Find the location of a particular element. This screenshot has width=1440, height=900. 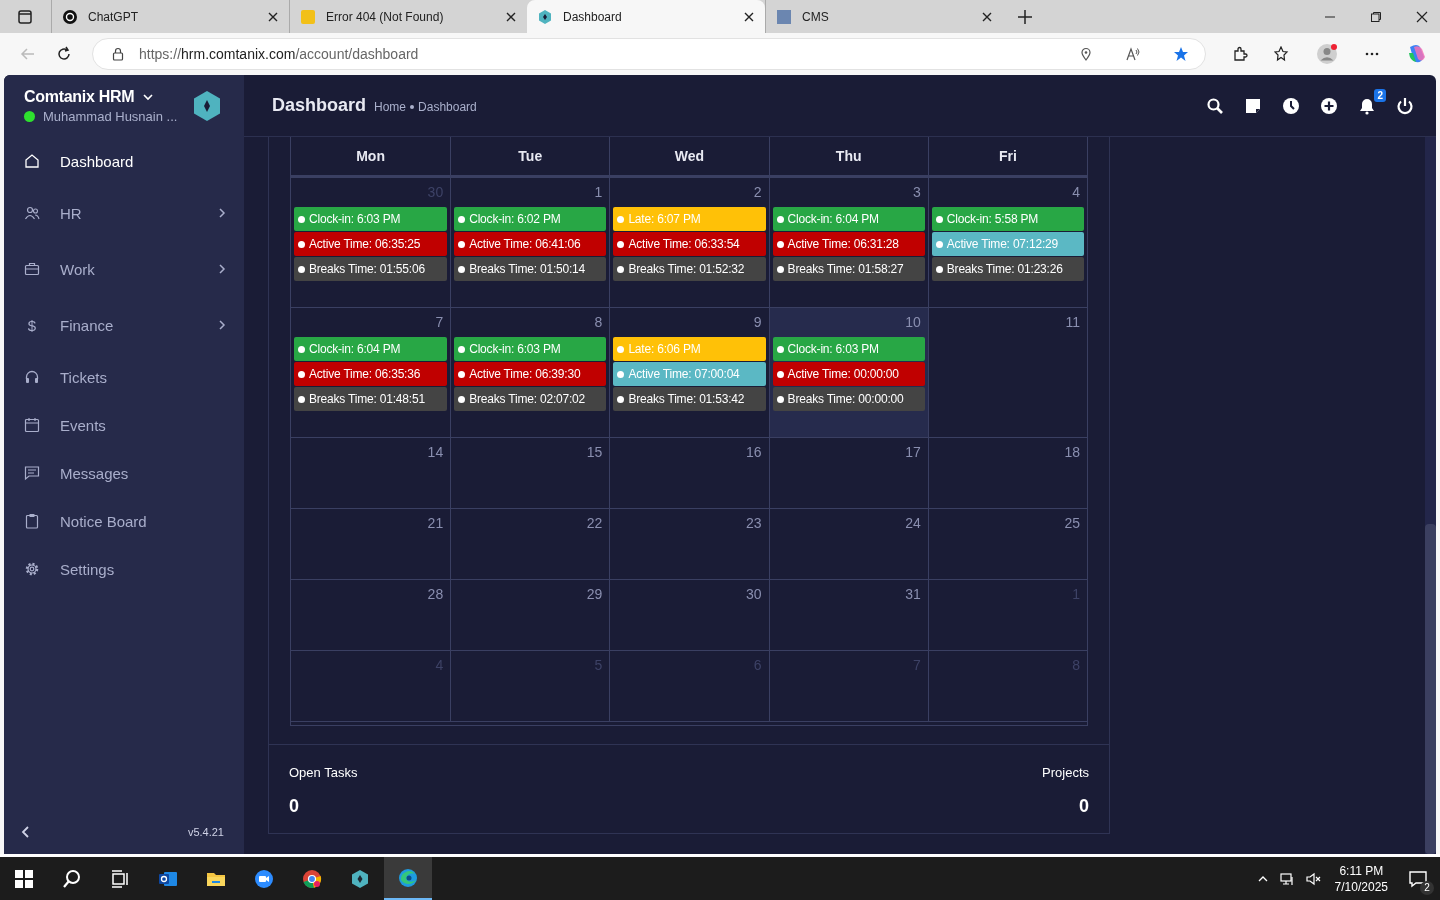

scrollbar is located at coordinates (1430, 495).